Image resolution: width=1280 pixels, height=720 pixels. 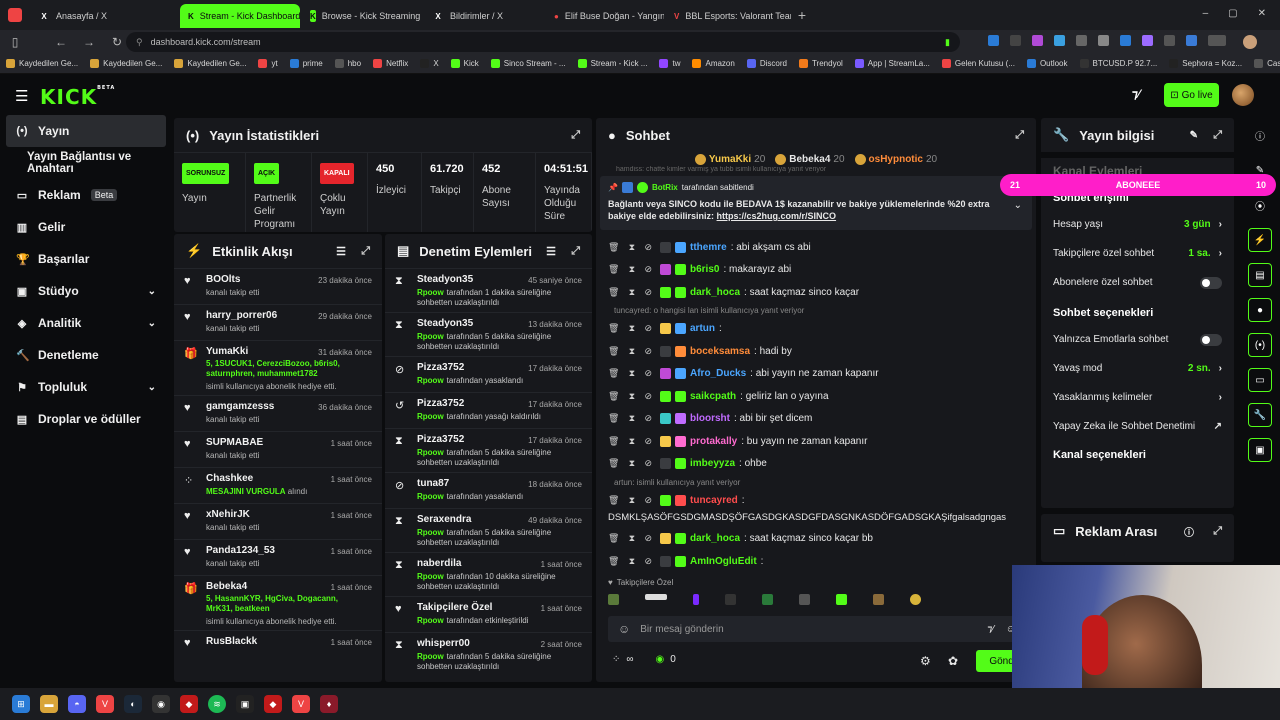 What do you see at coordinates (86, 163) in the screenshot?
I see `sidebar-item: Yayın Bağlantısı ve Anahtarı` at bounding box center [86, 163].